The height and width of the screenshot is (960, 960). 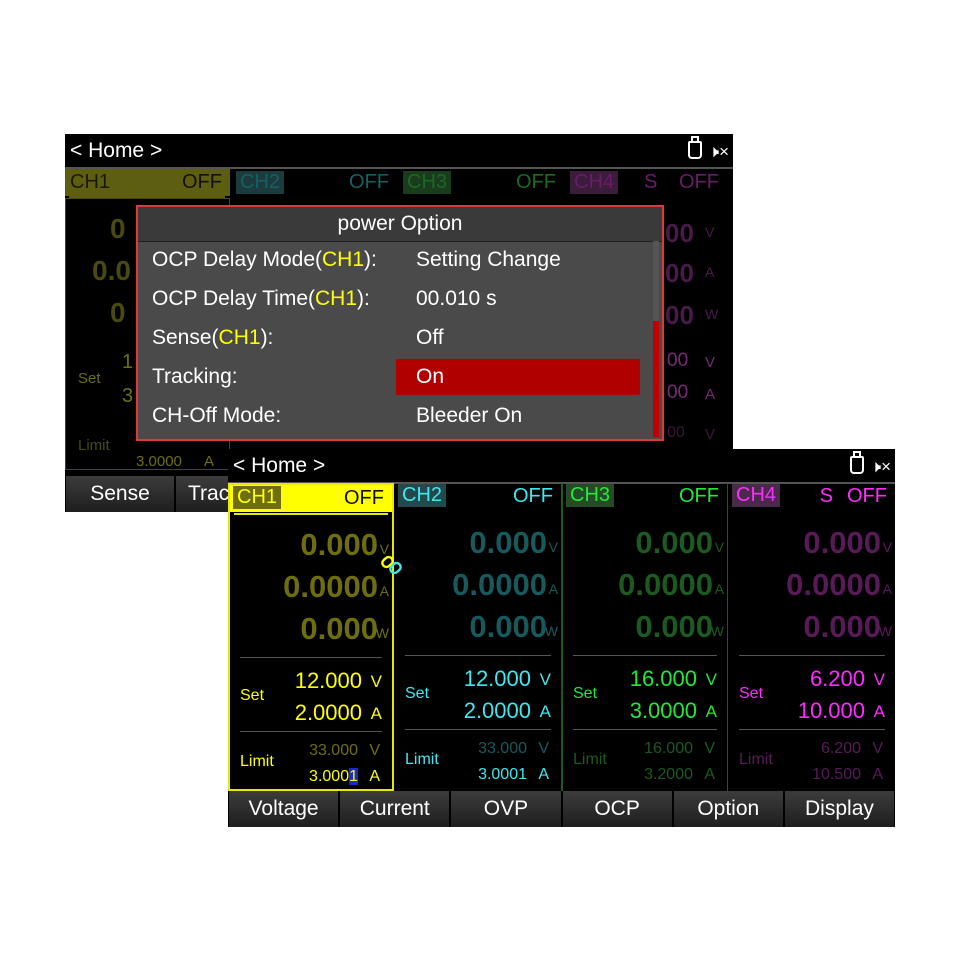 What do you see at coordinates (674, 542) in the screenshot?
I see `ch3-voltage: 0.000` at bounding box center [674, 542].